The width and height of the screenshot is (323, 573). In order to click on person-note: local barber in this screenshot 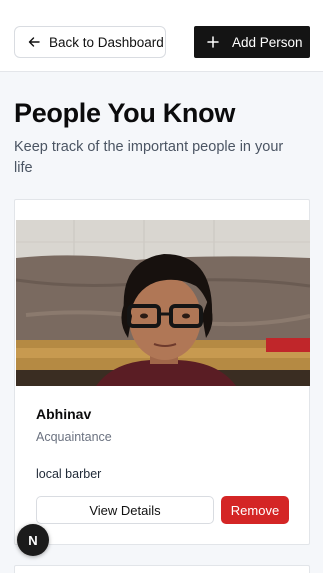, I will do `click(69, 474)`.